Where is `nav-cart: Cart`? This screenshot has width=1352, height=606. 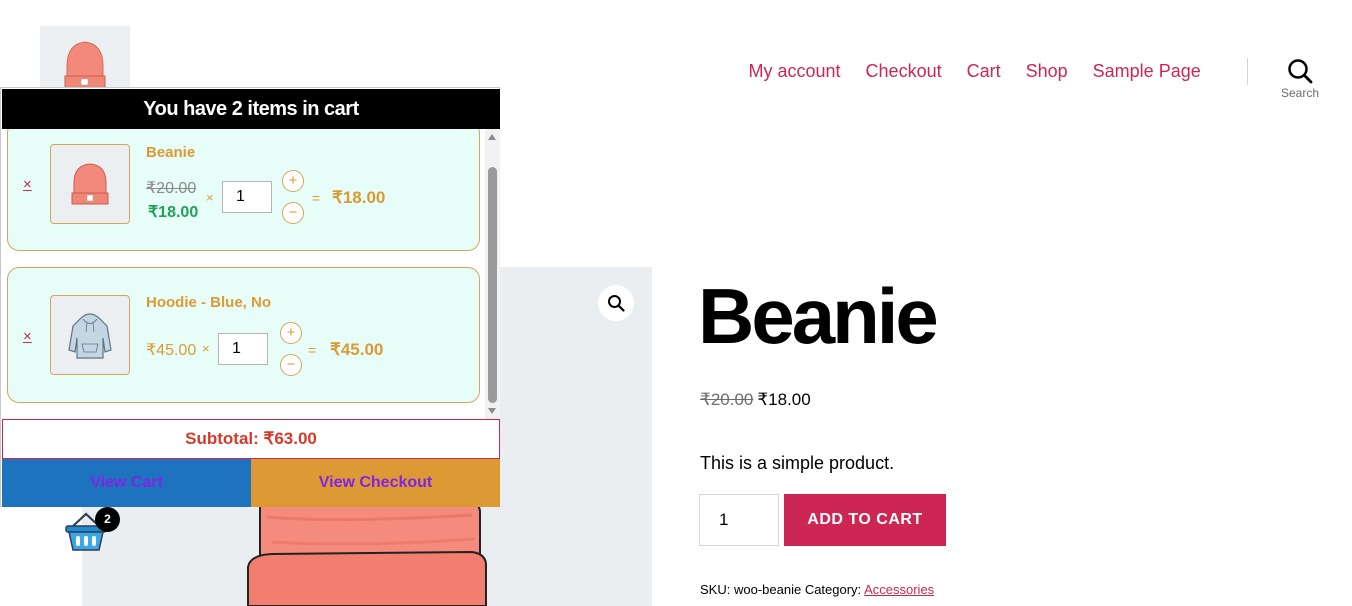 nav-cart: Cart is located at coordinates (984, 71).